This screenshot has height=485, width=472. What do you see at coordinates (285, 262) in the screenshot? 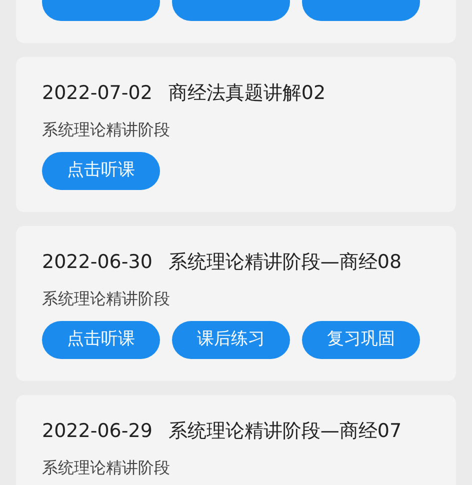
I see `lesson-title: 系统理论精讲阶段—商经08` at bounding box center [285, 262].